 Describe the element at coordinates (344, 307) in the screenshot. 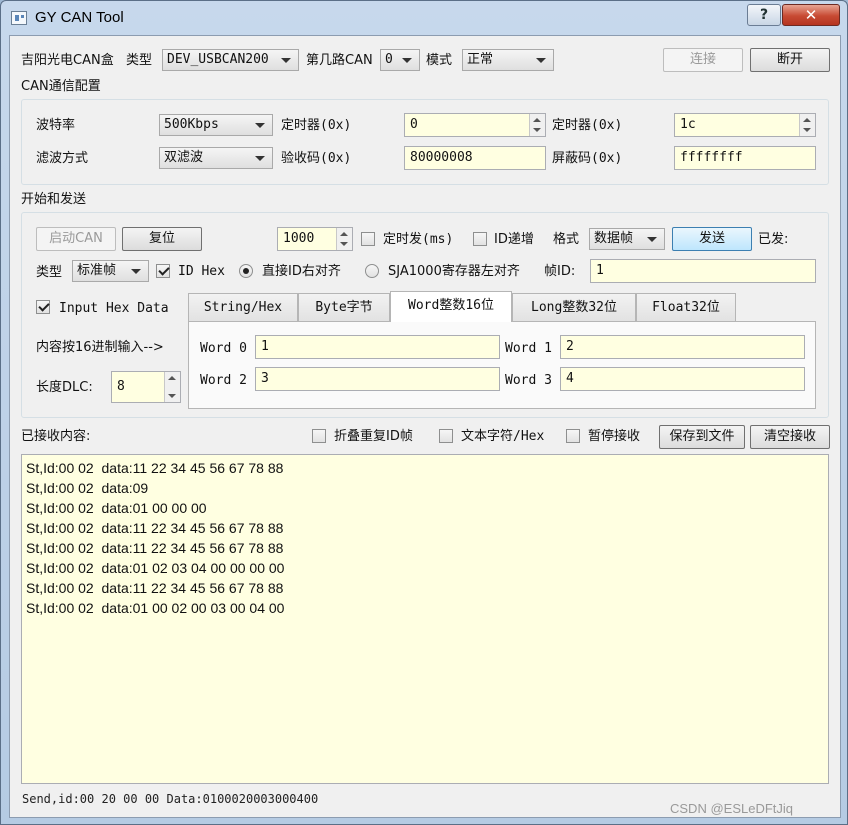

I see `tab-byte: Byte字节` at that location.